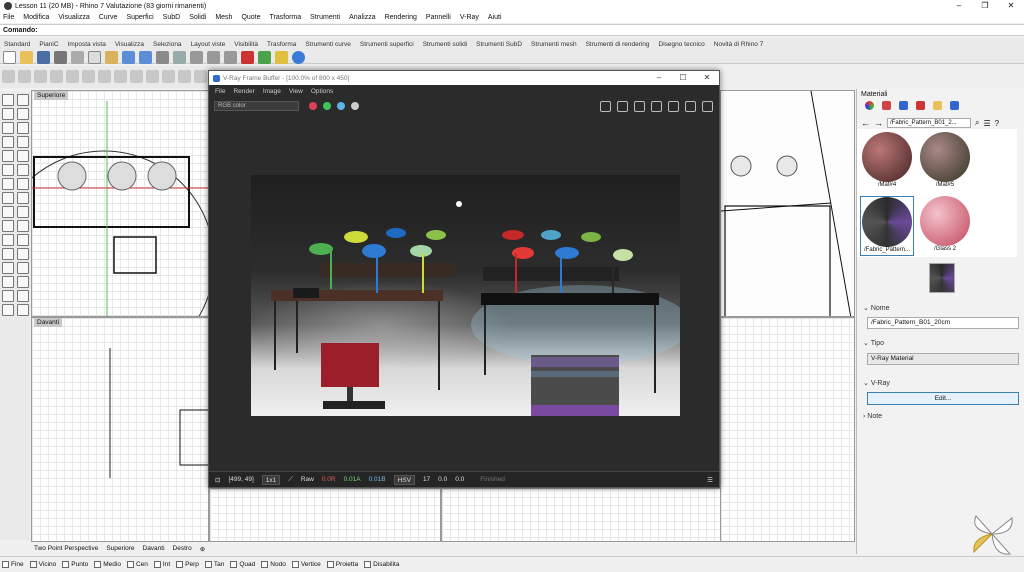 This screenshot has width=1024, height=572. What do you see at coordinates (8, 76) in the screenshot?
I see `select-icon` at bounding box center [8, 76].